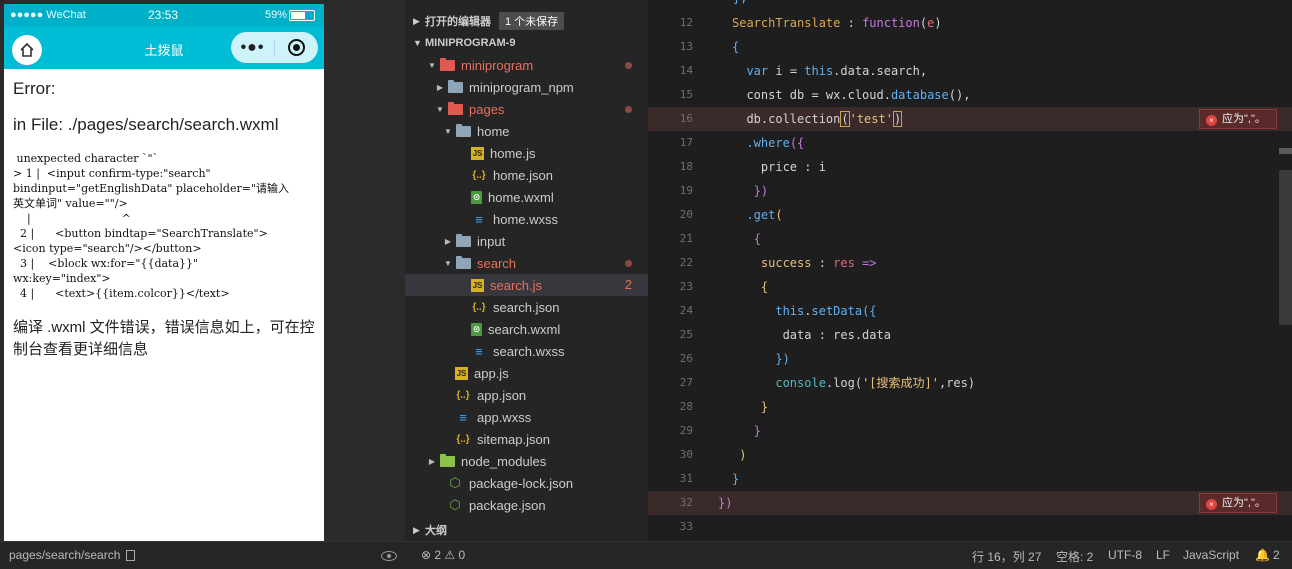  What do you see at coordinates (970, 119) in the screenshot?
I see `code-line: 16 db.collection('test') × 应为","。` at bounding box center [970, 119].